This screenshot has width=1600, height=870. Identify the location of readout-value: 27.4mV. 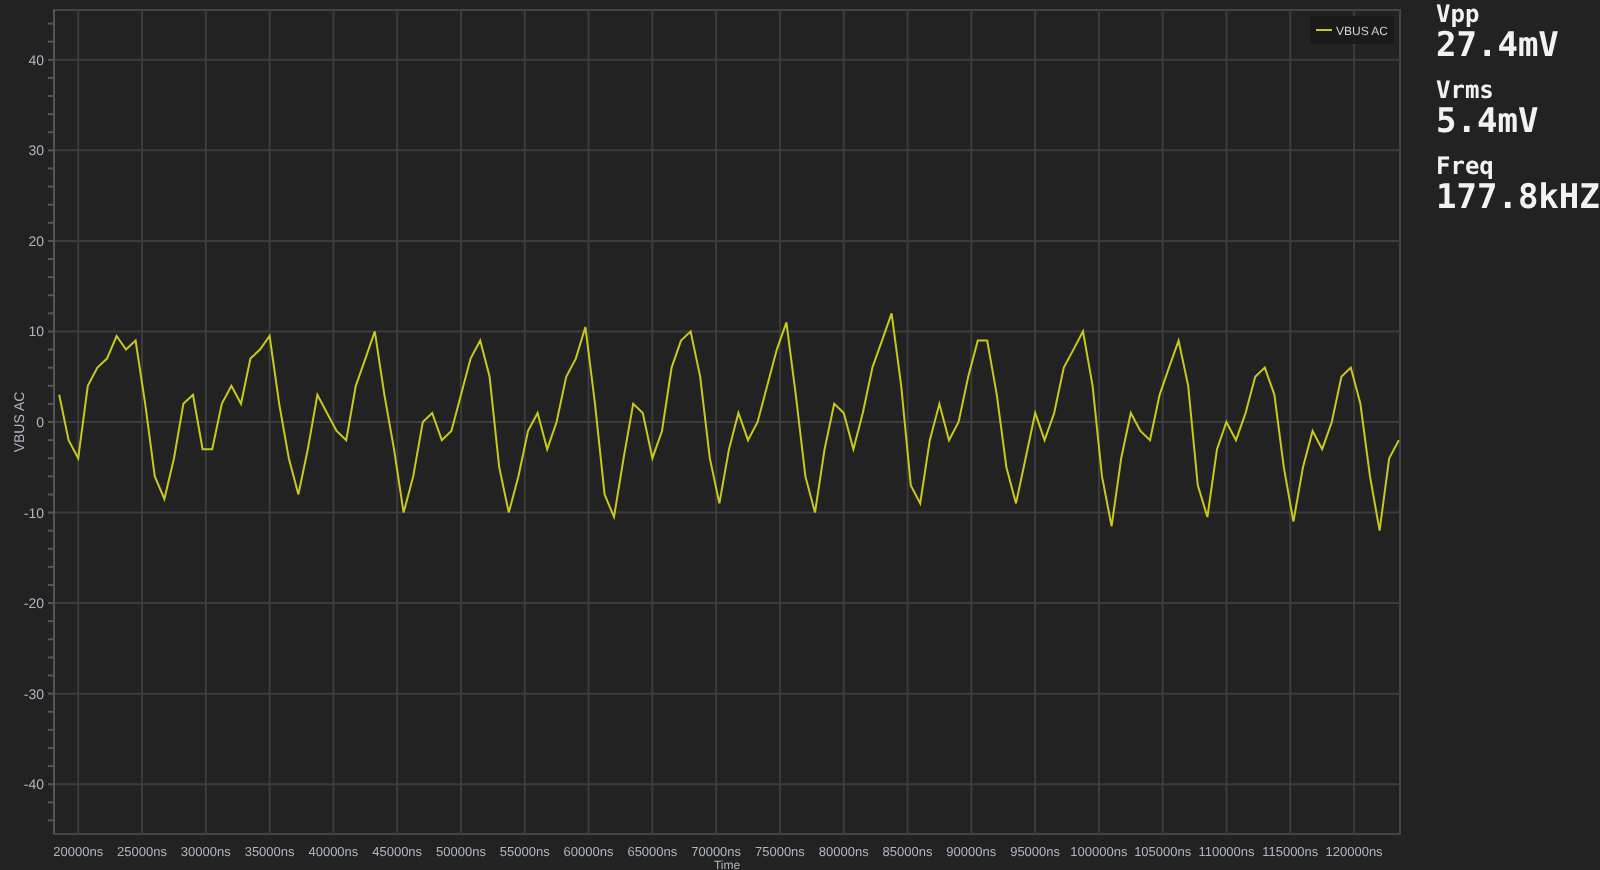
(1498, 46).